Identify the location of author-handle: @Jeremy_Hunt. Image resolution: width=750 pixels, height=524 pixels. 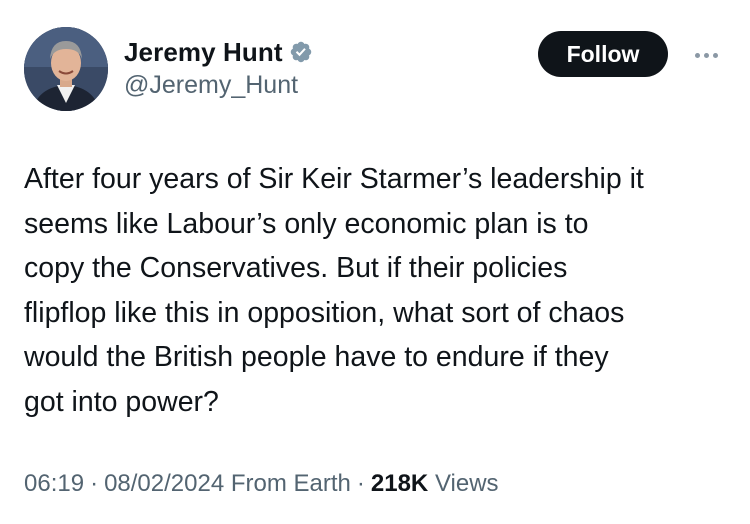
(218, 85).